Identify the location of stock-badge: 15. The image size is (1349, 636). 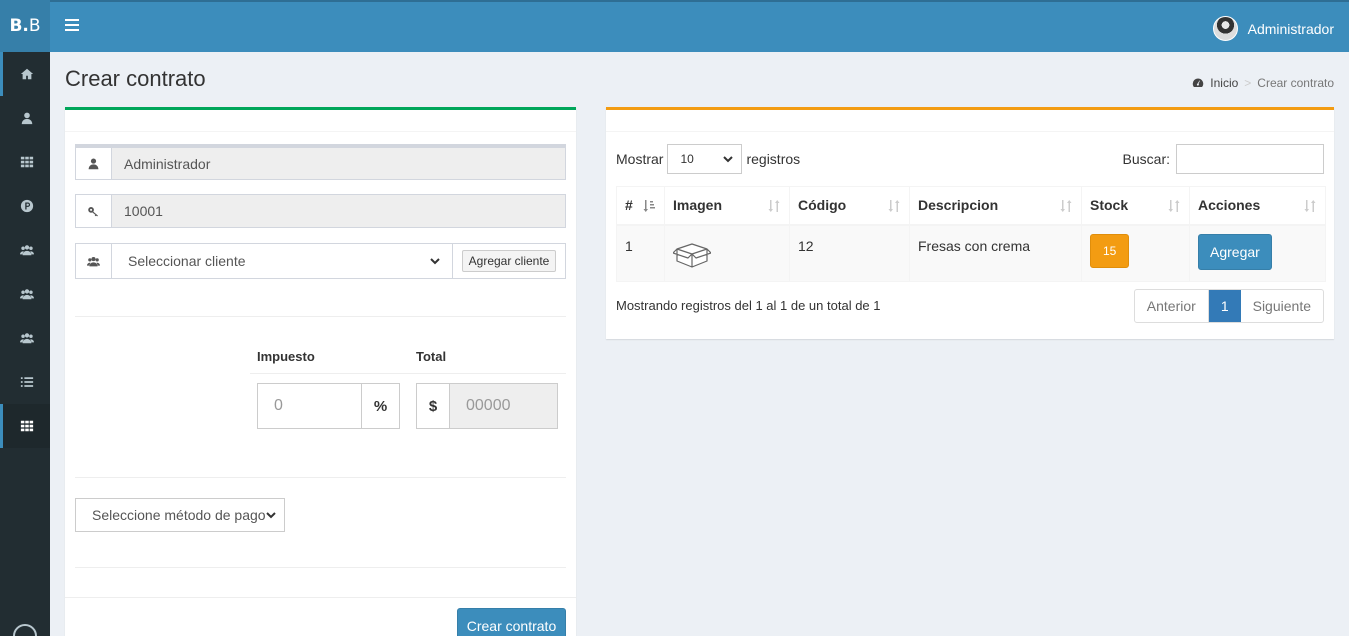
(1110, 250).